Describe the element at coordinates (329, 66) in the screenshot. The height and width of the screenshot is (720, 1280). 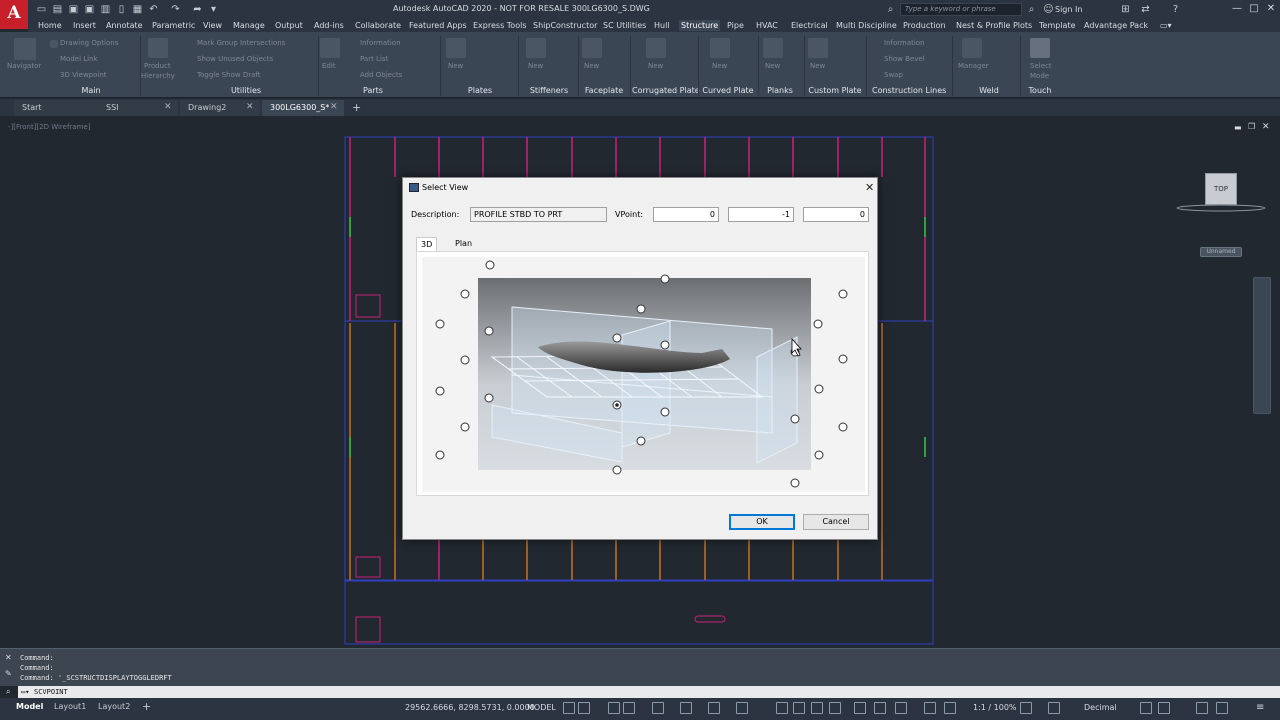
I see `edit-label: Edit` at that location.